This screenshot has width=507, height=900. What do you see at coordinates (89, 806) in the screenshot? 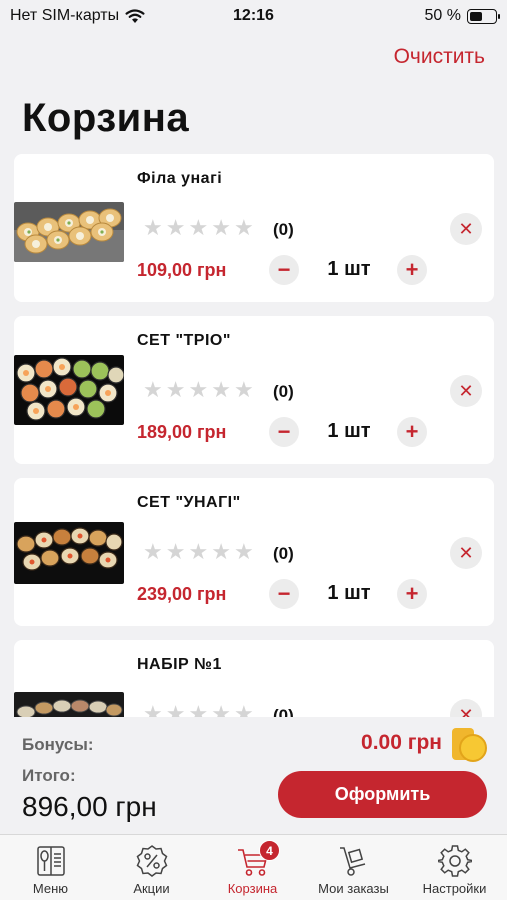
I see `total-value: 896,00 грн` at bounding box center [89, 806].